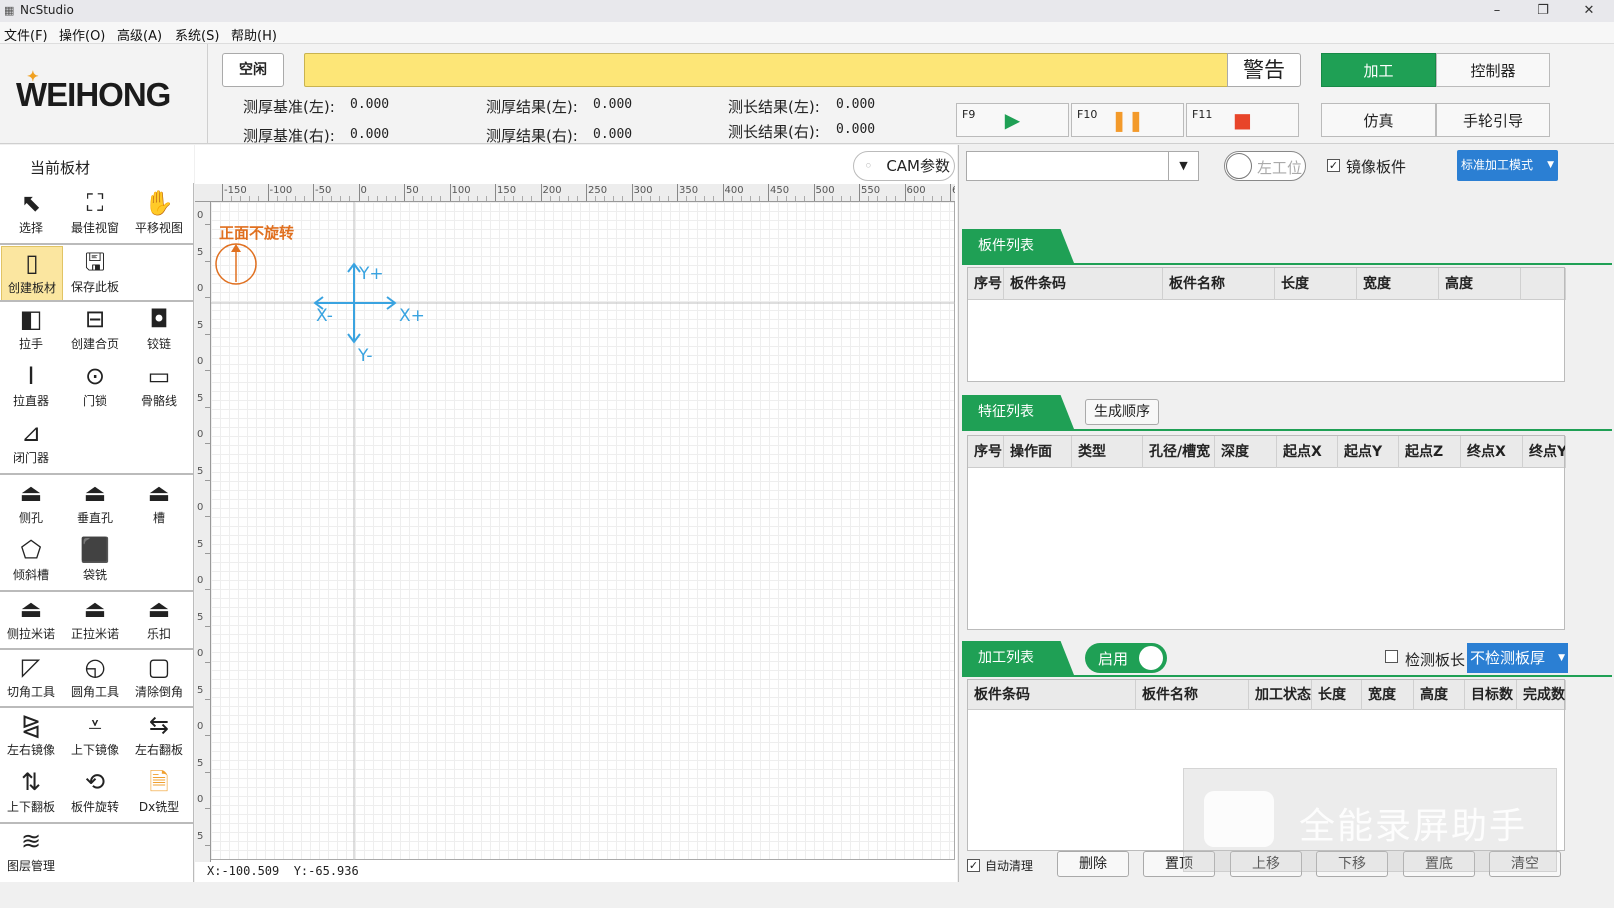 The width and height of the screenshot is (1614, 908). Describe the element at coordinates (200, 763) in the screenshot. I see `ruler-tick-label: 5` at that location.